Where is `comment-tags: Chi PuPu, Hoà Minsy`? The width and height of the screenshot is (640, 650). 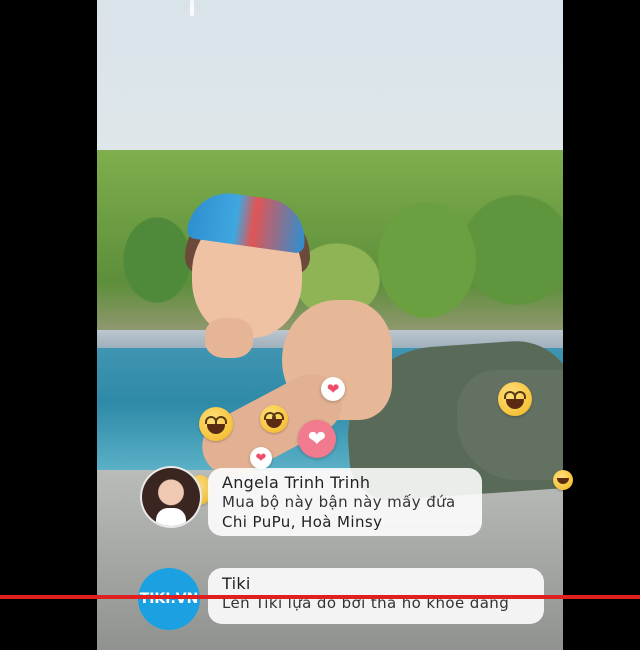 comment-tags: Chi PuPu, Hoà Minsy is located at coordinates (345, 522).